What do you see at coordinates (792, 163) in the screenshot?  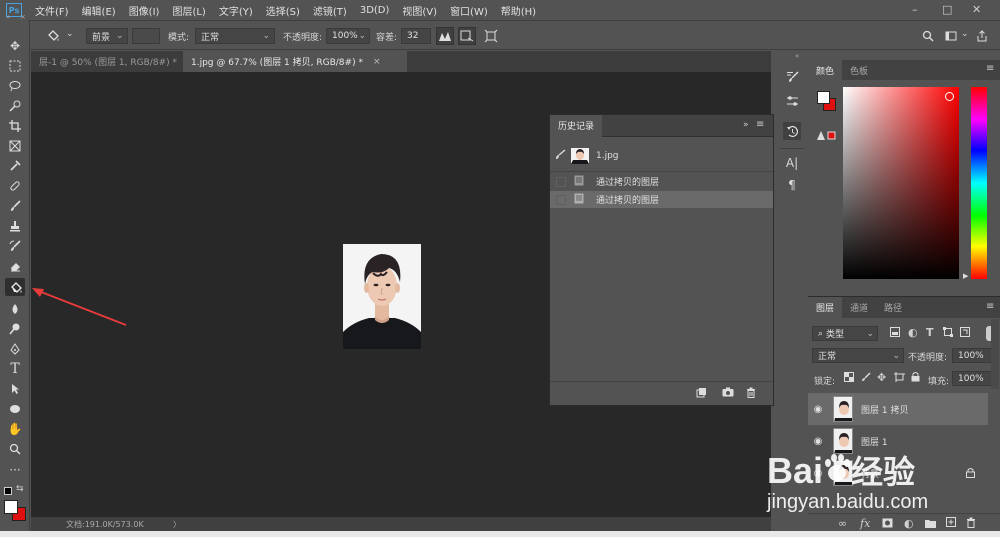 I see `character-panel-icon: A|` at bounding box center [792, 163].